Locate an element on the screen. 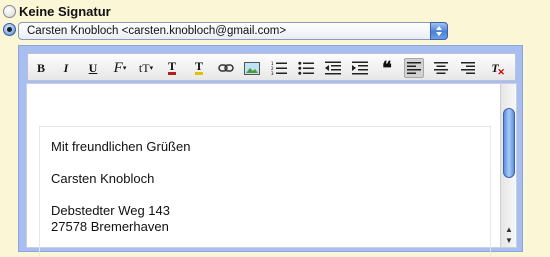 This screenshot has height=257, width=550. highlight-icon: T is located at coordinates (198, 67).